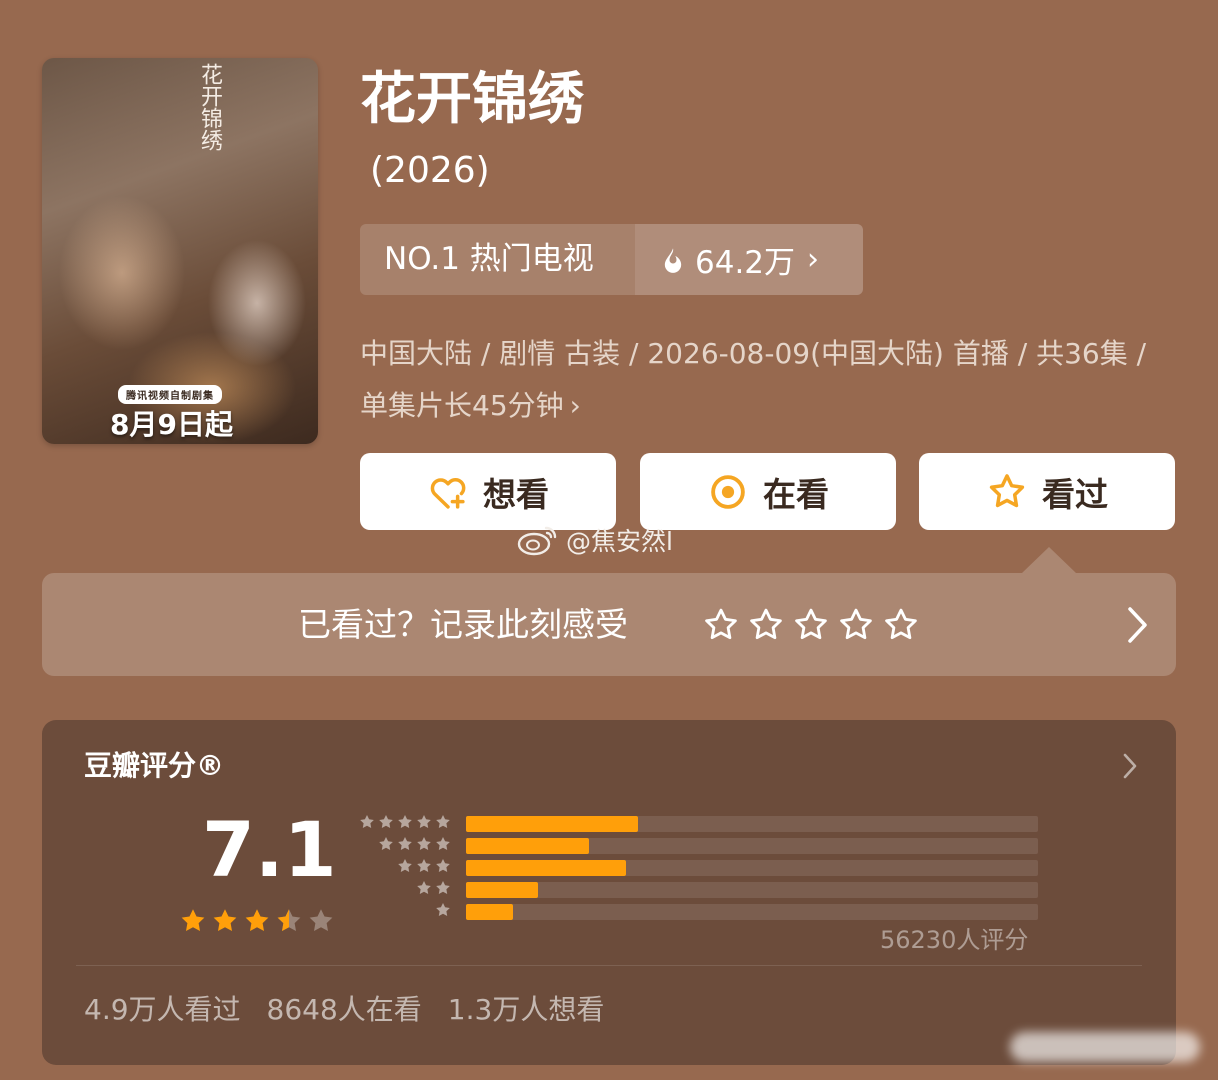  Describe the element at coordinates (1105, 1047) in the screenshot. I see `blurred-corner` at that location.